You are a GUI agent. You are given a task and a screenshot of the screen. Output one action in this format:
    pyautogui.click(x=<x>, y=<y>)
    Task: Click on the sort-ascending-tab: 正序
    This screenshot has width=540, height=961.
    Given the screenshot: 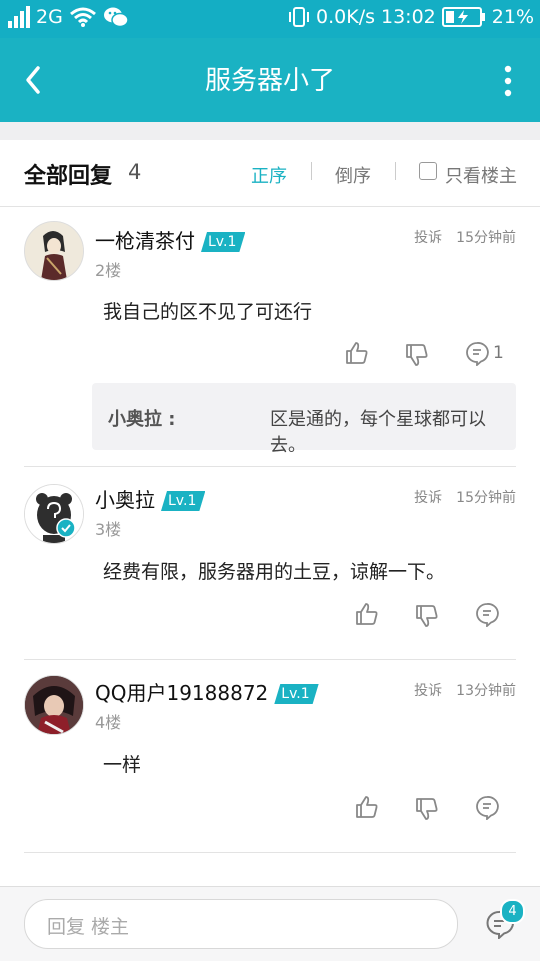 What is the action you would take?
    pyautogui.click(x=269, y=175)
    